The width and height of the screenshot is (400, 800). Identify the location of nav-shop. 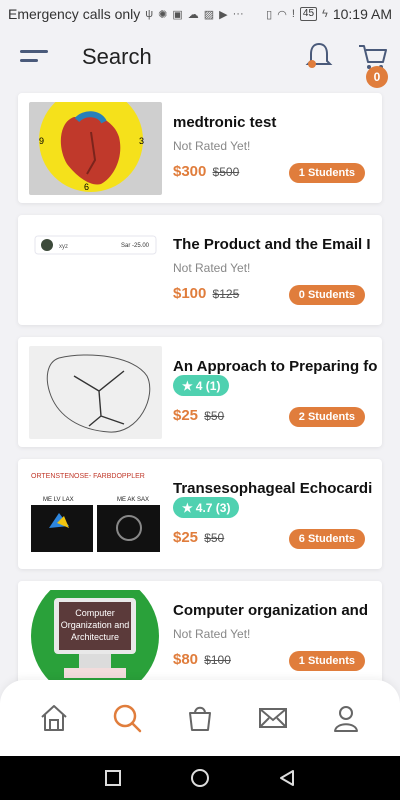
(200, 718).